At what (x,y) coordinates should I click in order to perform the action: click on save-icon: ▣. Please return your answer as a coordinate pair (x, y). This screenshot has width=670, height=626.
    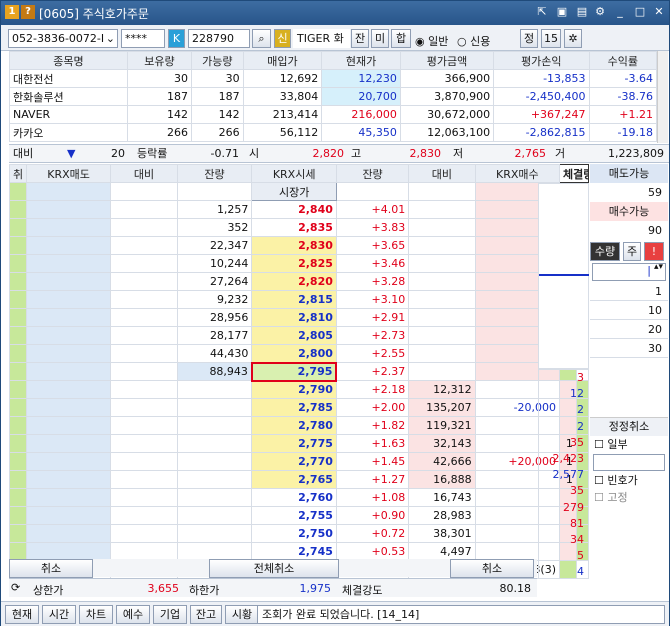
    Looking at the image, I should click on (562, 12).